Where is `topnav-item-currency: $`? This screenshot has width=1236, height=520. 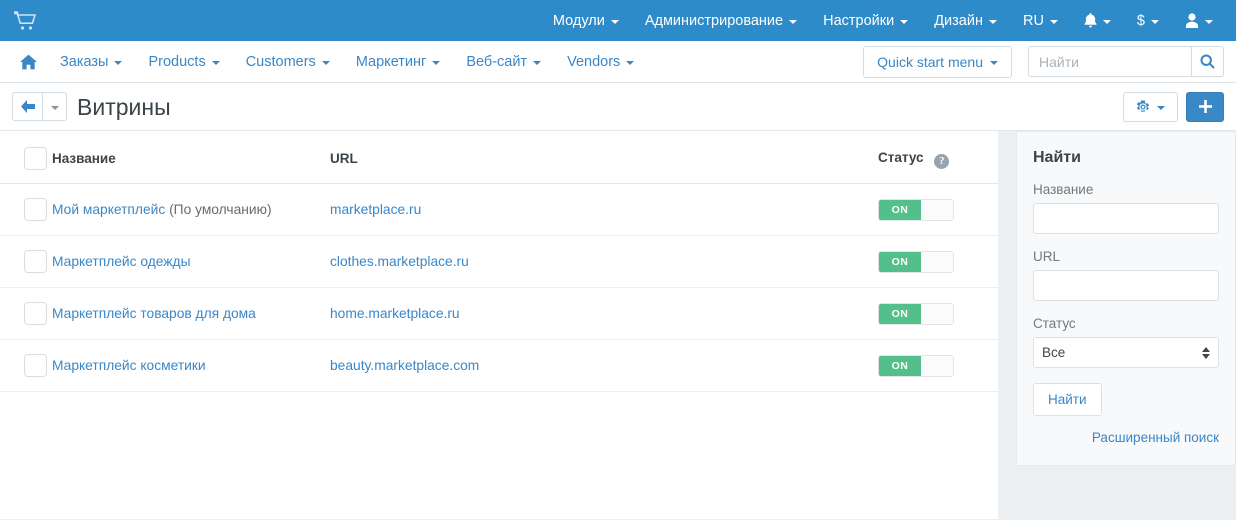 topnav-item-currency: $ is located at coordinates (1148, 21).